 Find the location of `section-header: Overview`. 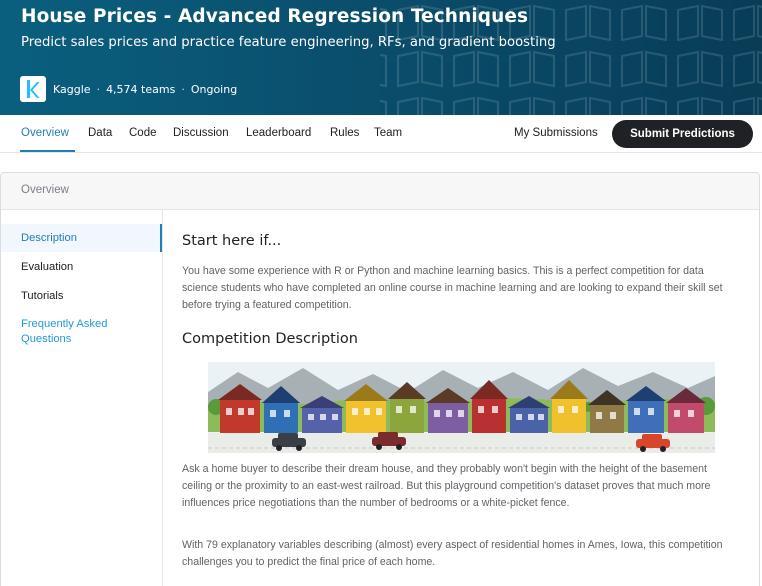

section-header: Overview is located at coordinates (380, 191).